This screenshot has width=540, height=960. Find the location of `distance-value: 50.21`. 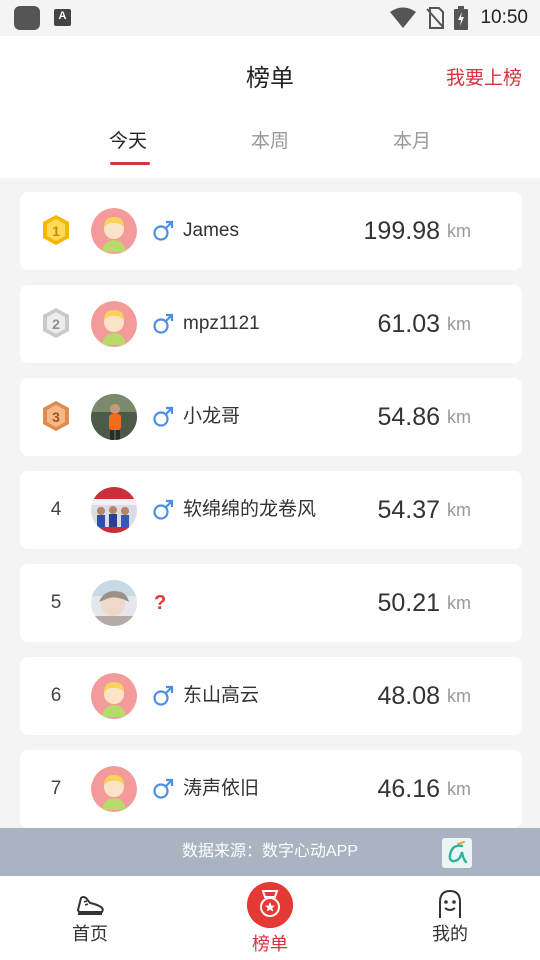

distance-value: 50.21 is located at coordinates (408, 603).